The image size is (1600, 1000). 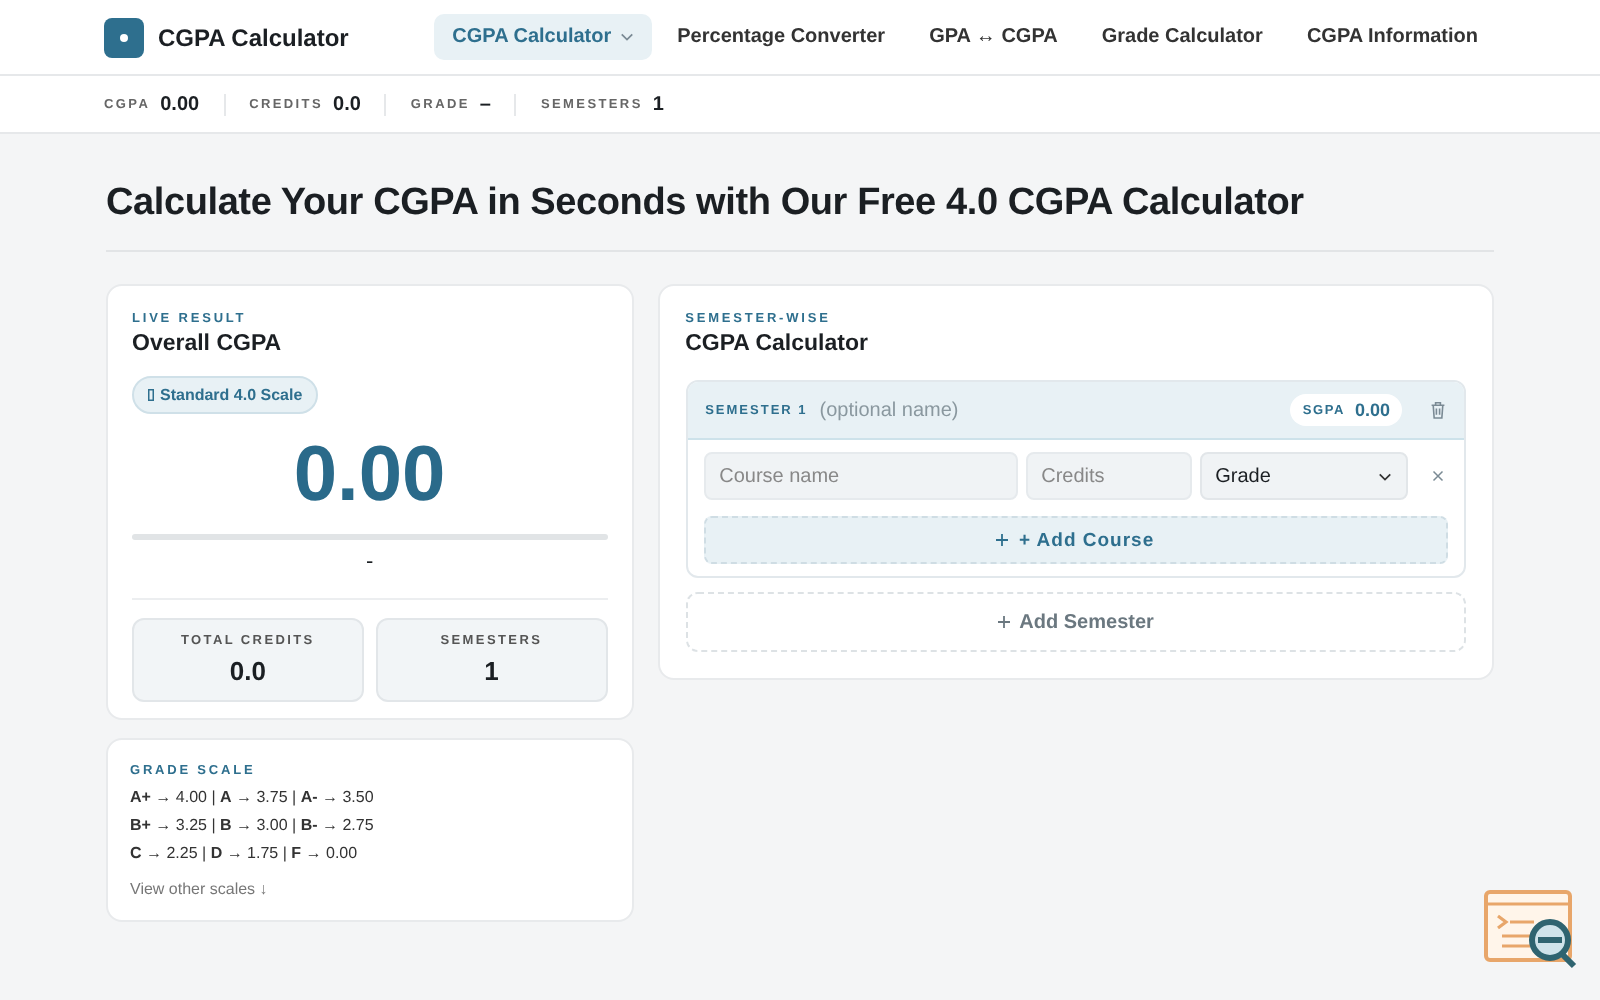 What do you see at coordinates (253, 797) in the screenshot?
I see `grade-scale-line: A+ → 4.00 | A → 3.75 | A- → 3.50` at bounding box center [253, 797].